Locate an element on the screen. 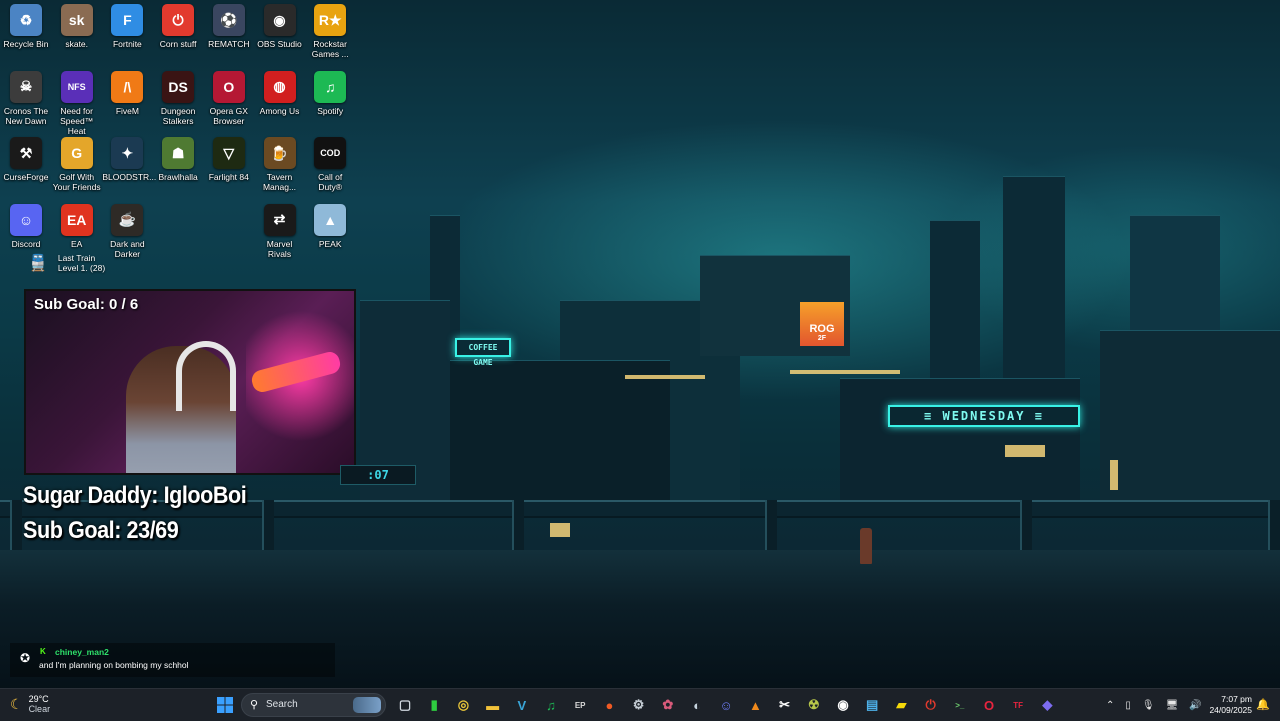  app-icon: /\ is located at coordinates (127, 86).